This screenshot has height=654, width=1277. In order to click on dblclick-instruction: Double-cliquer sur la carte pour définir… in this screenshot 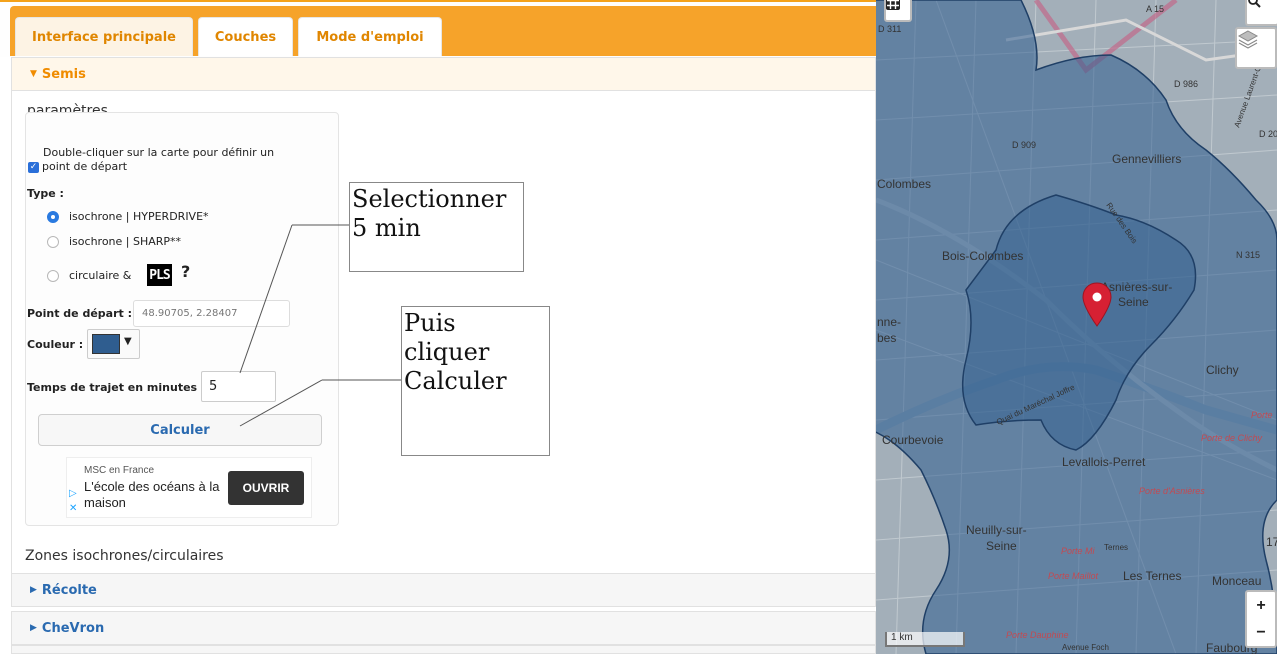, I will do `click(159, 152)`.